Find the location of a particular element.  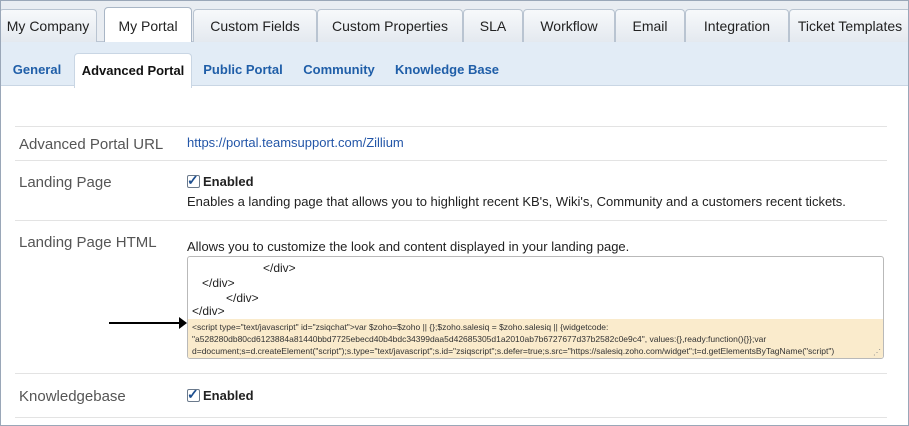

landing-page-enabled-label: Enabled is located at coordinates (228, 181).